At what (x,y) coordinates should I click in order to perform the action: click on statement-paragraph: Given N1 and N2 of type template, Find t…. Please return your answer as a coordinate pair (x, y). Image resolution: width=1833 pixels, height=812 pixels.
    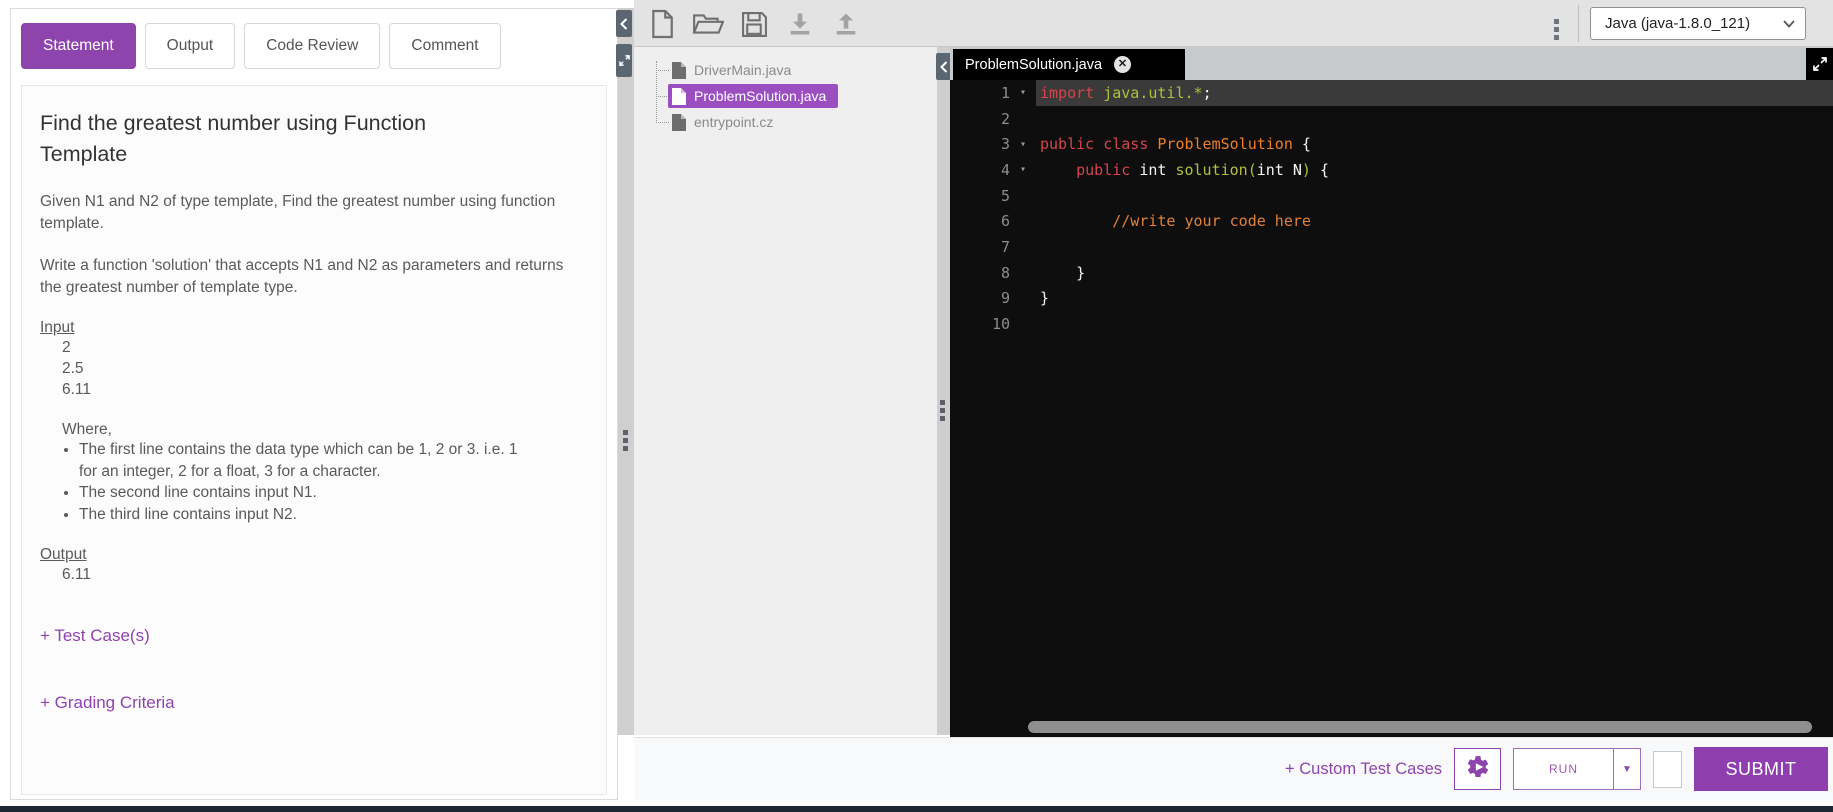
    Looking at the image, I should click on (298, 212).